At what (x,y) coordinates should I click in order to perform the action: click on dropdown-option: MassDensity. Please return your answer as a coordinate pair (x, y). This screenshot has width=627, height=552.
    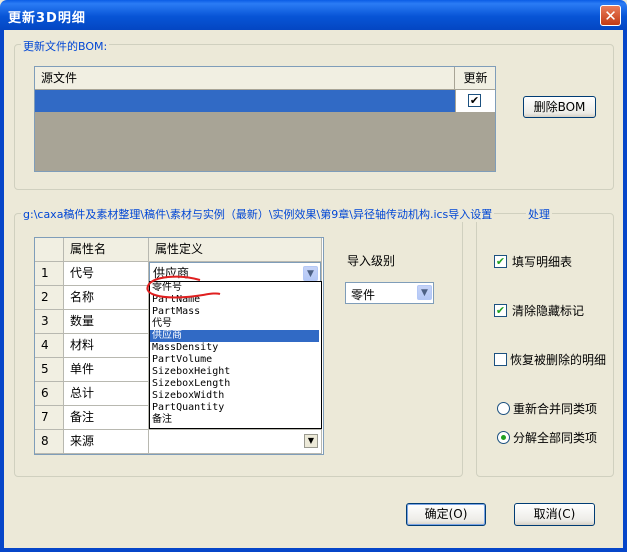
    Looking at the image, I should click on (234, 348).